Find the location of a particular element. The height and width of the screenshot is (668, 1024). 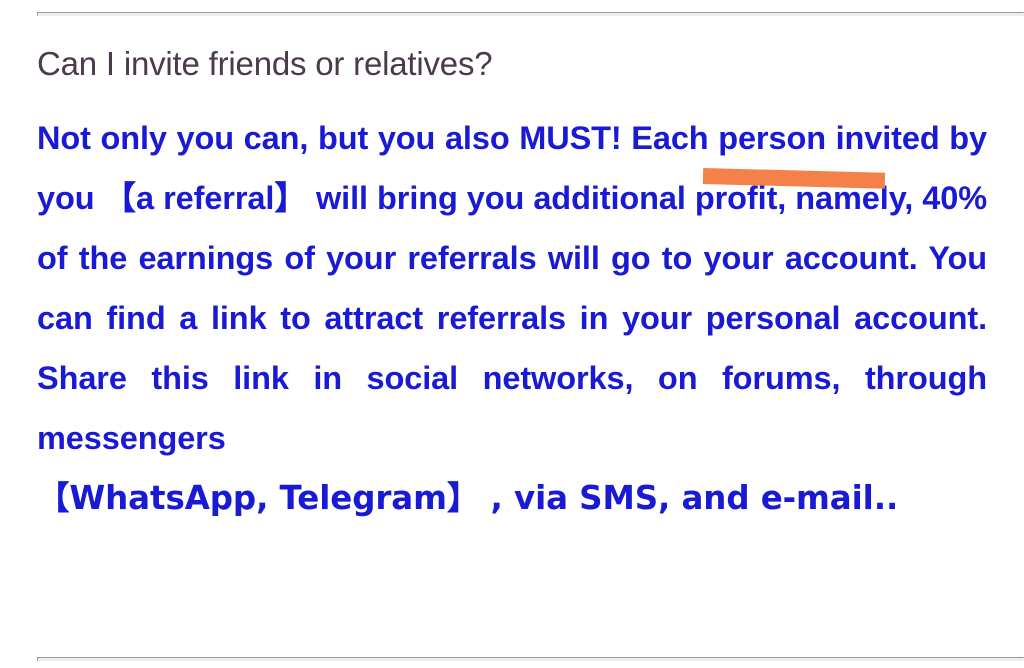

bottom-divider is located at coordinates (530, 659).